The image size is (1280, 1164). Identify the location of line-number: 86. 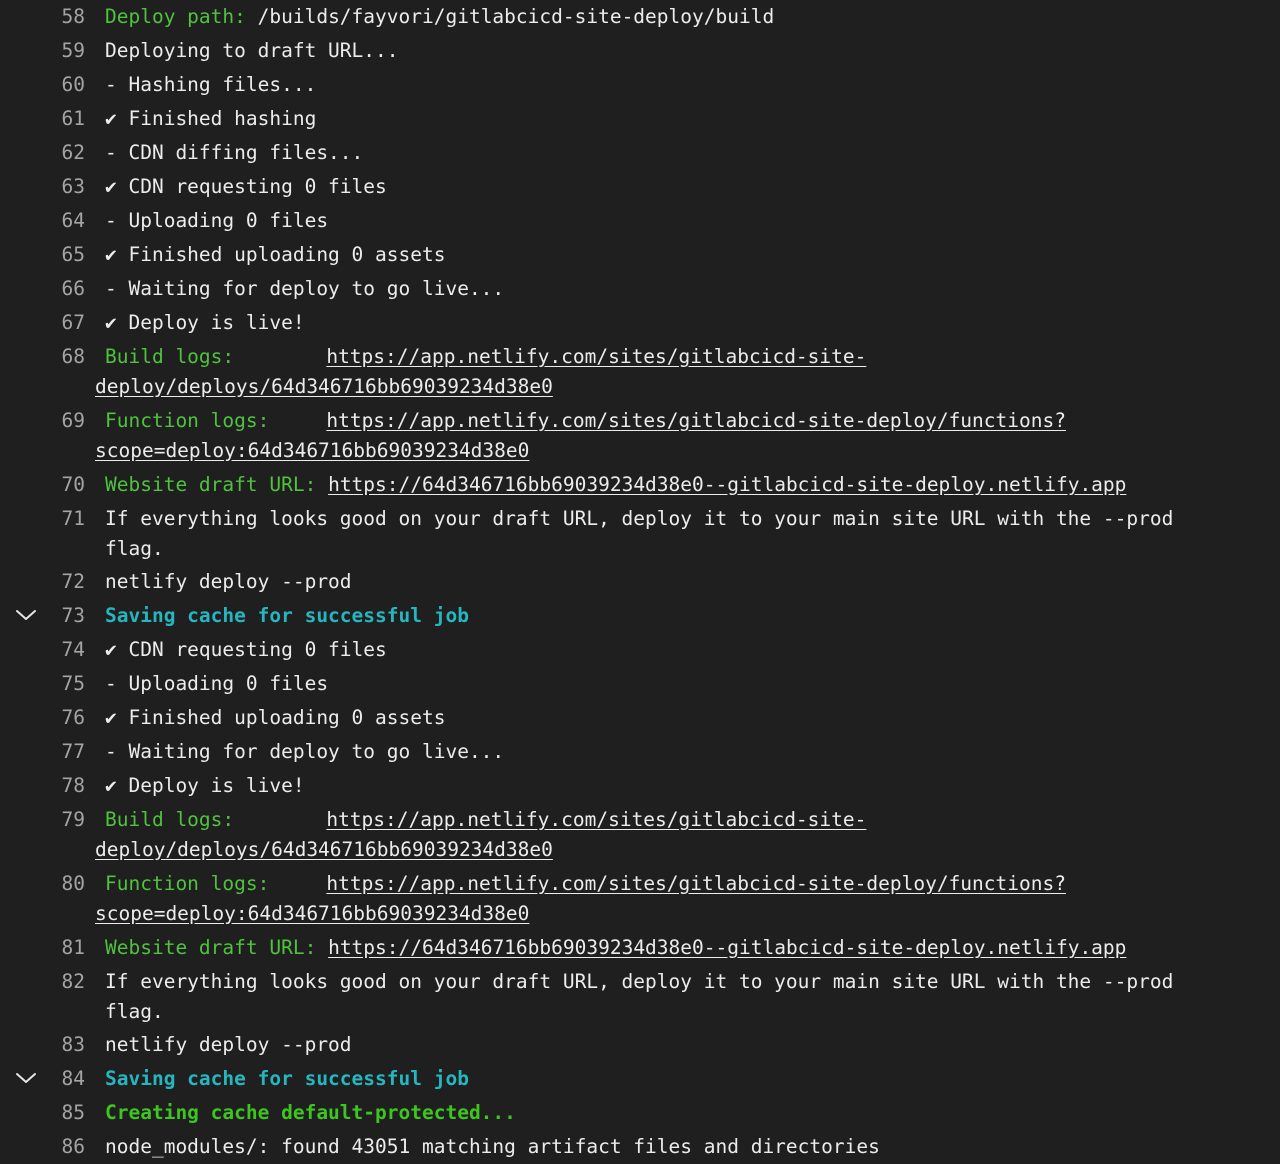
(62, 1147).